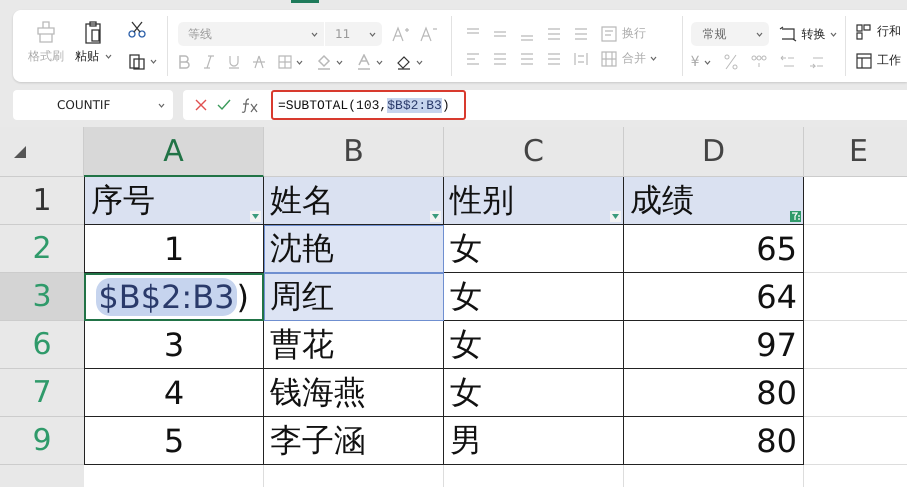 Image resolution: width=907 pixels, height=487 pixels. I want to click on decrease-font-icon, so click(429, 34).